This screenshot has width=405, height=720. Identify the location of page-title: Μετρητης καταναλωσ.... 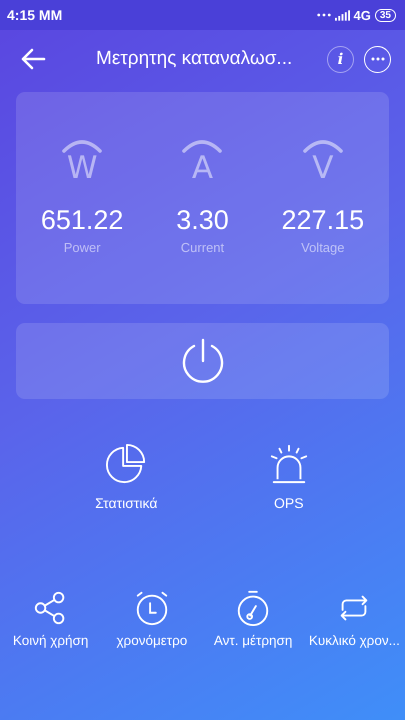
(195, 59).